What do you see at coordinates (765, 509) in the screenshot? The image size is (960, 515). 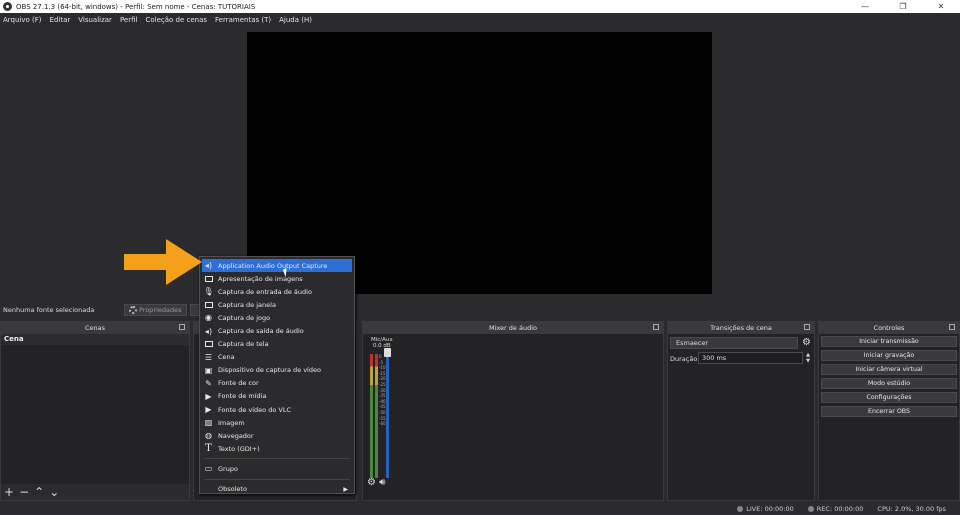 I see `live-status: LIVE: 00:00:00` at bounding box center [765, 509].